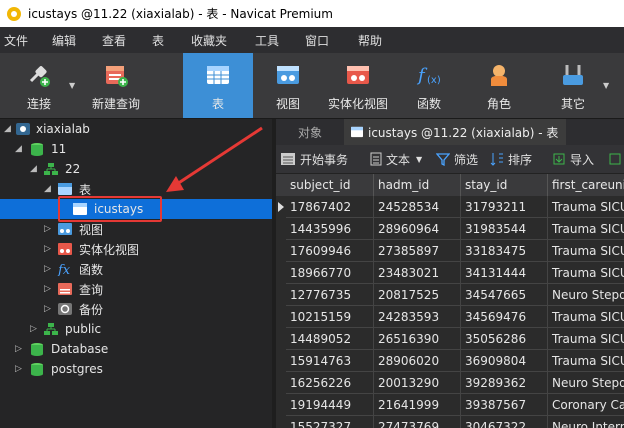 This screenshot has width=624, height=428. What do you see at coordinates (417, 207) in the screenshot?
I see `table-cell: 24528534` at bounding box center [417, 207].